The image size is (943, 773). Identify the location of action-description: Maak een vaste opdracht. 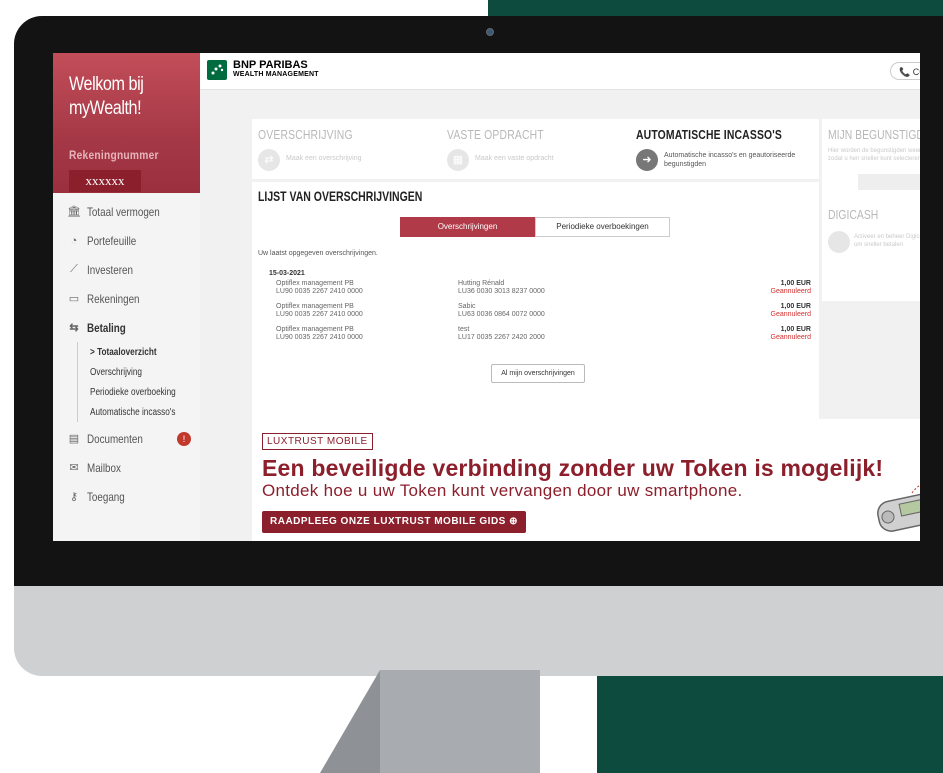
(514, 158).